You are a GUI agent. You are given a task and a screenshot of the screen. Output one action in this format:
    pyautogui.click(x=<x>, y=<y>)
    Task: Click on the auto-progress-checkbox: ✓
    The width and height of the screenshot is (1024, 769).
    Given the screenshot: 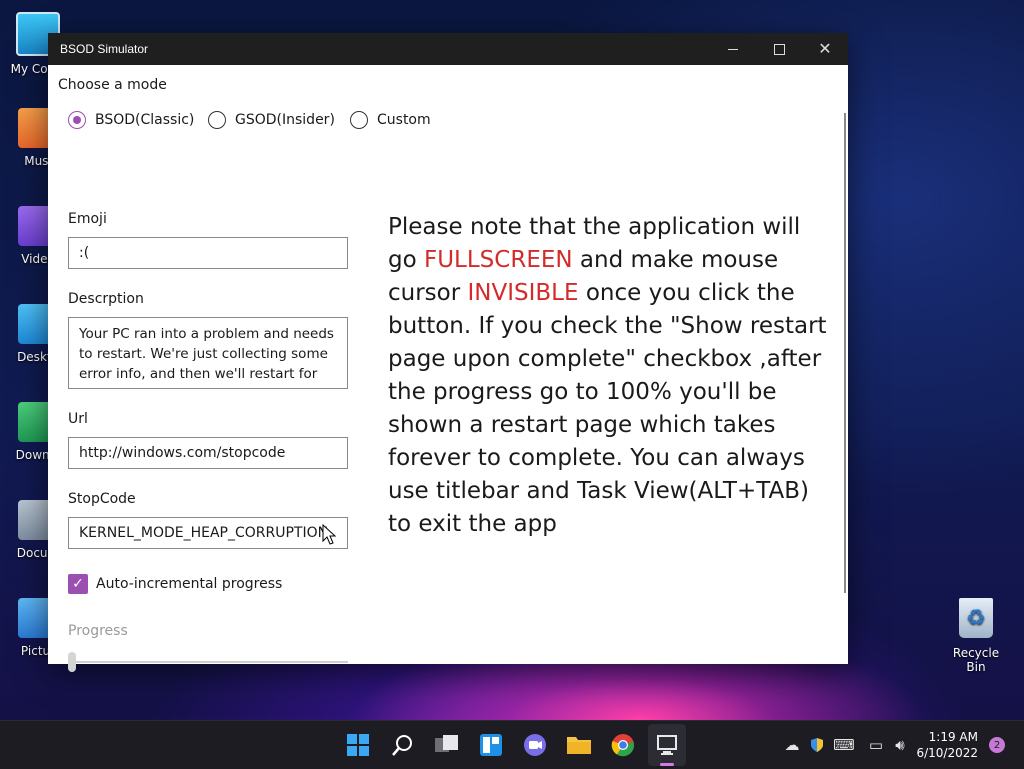 What is the action you would take?
    pyautogui.click(x=78, y=584)
    